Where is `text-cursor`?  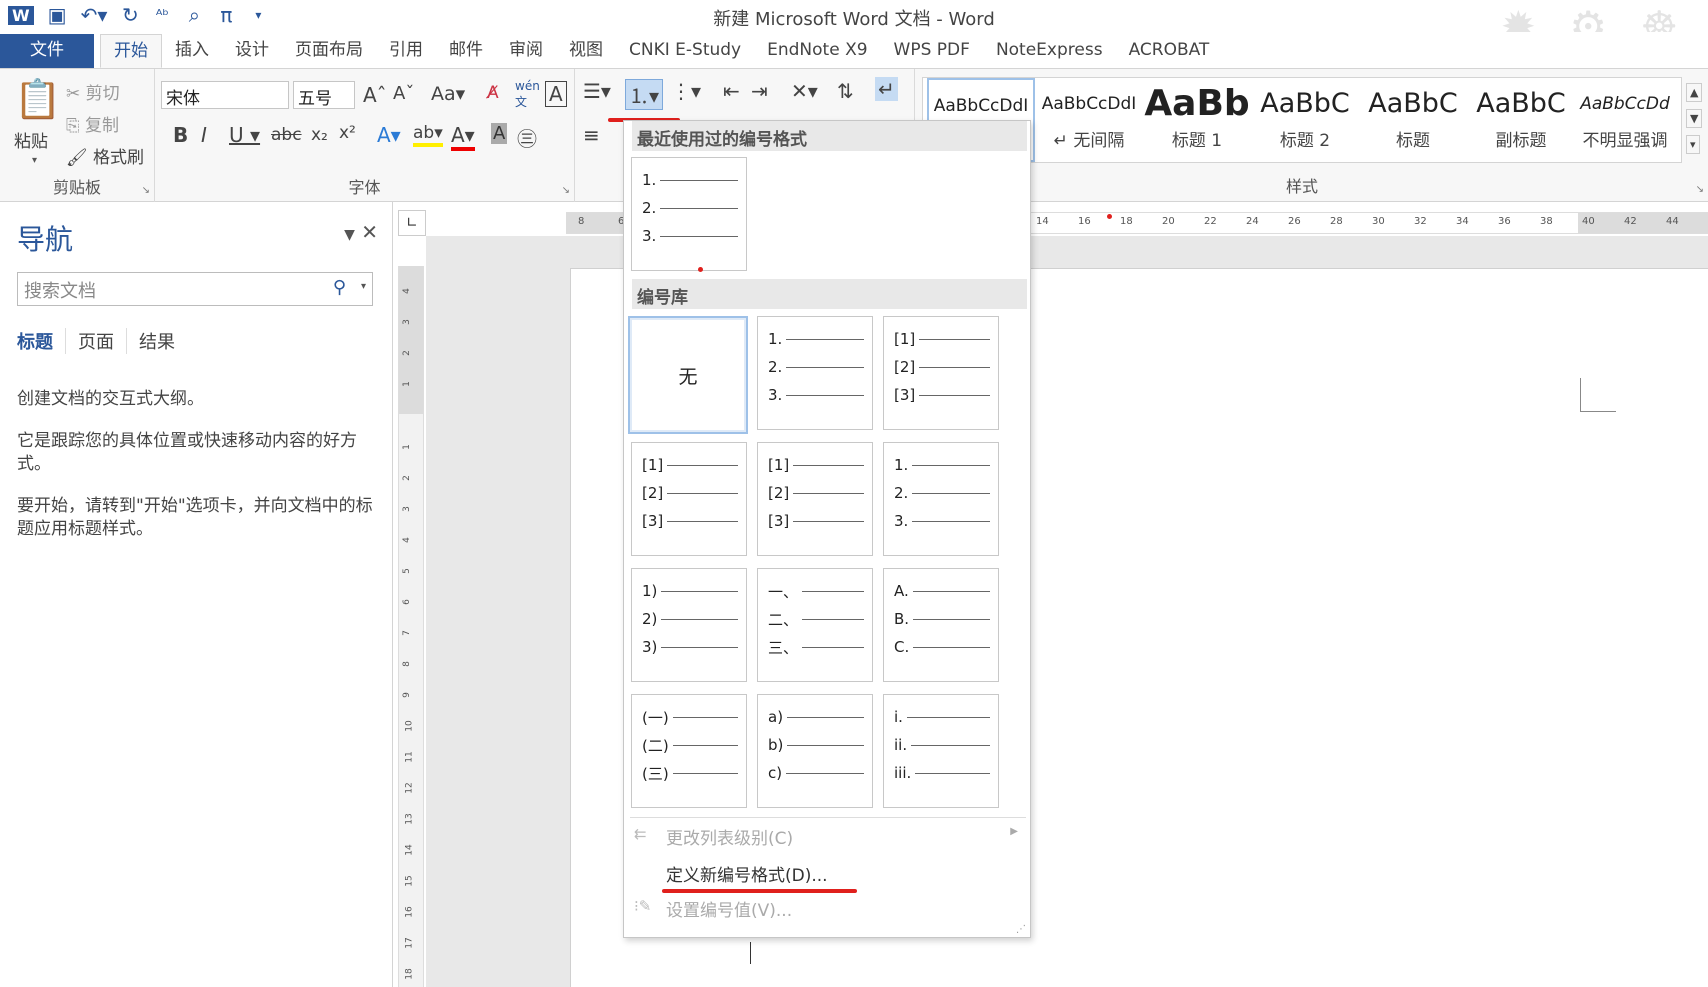 text-cursor is located at coordinates (750, 953).